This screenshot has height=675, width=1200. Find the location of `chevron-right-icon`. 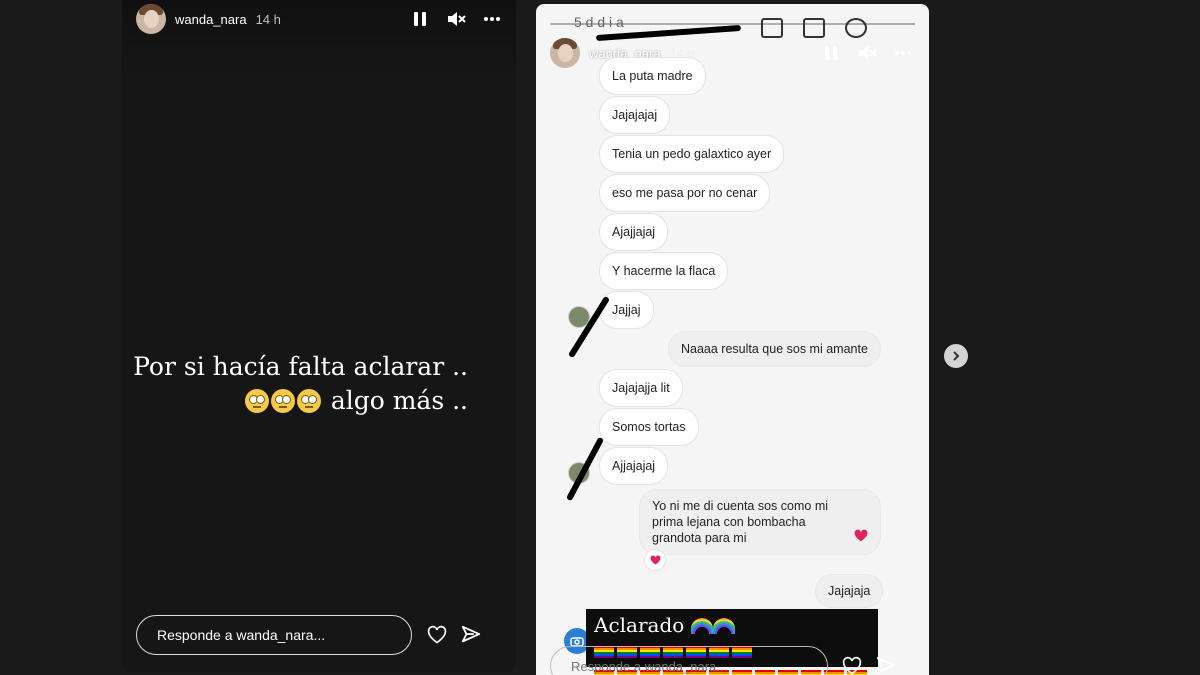

chevron-right-icon is located at coordinates (956, 356).